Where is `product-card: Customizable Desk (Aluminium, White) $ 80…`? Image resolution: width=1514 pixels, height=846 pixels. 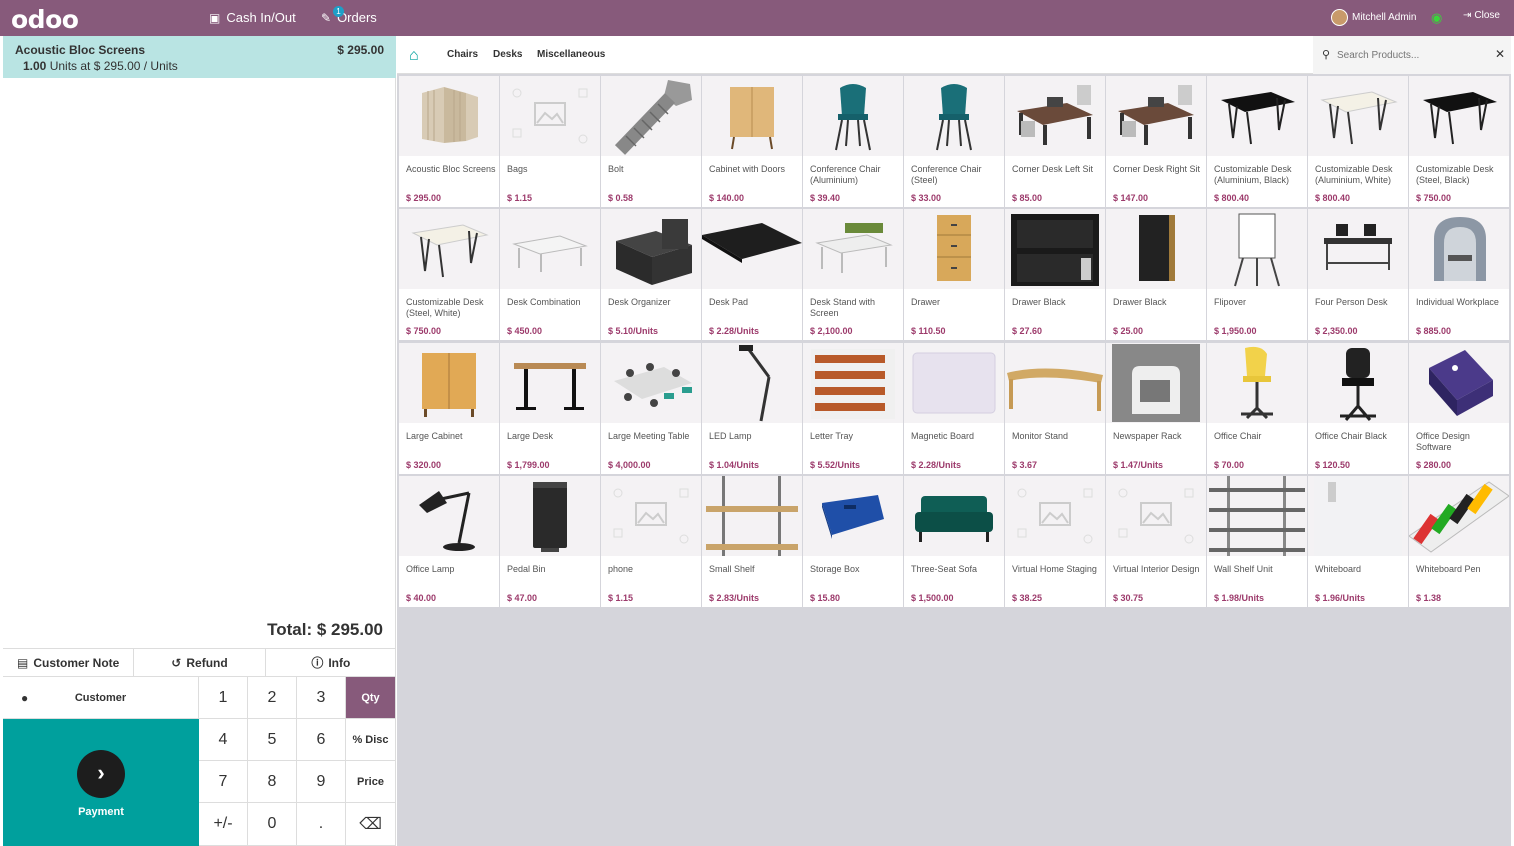 product-card: Customizable Desk (Aluminium, White) $ 80… is located at coordinates (1358, 141).